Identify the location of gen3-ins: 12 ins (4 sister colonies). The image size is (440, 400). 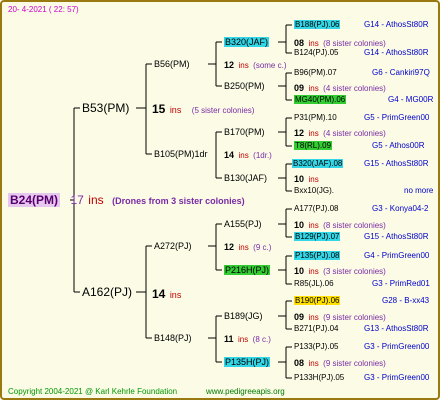
(340, 133).